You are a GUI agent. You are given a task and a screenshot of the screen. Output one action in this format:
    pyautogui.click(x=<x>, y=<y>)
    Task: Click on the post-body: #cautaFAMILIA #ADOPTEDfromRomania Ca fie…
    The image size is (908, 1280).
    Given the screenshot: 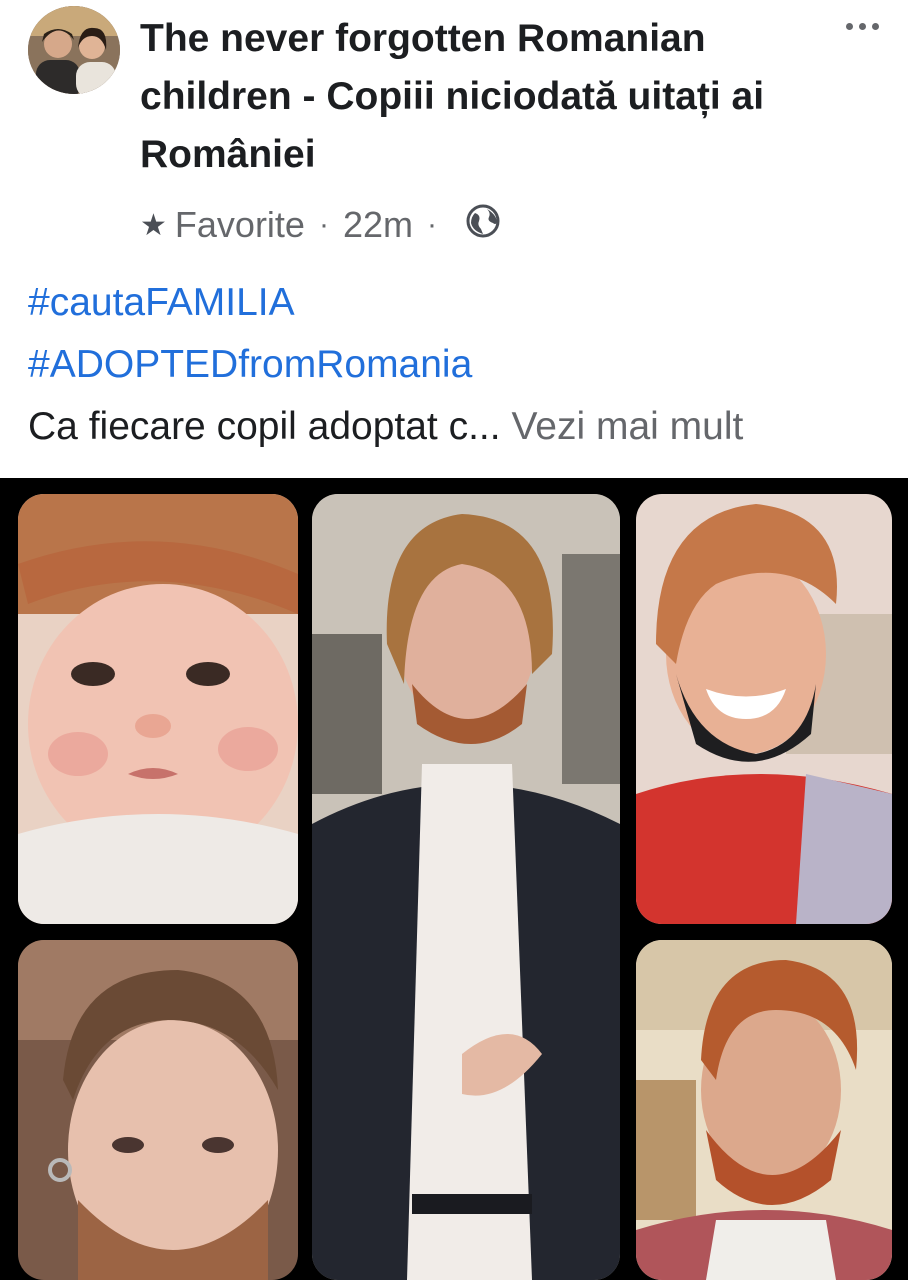 What is the action you would take?
    pyautogui.click(x=458, y=365)
    